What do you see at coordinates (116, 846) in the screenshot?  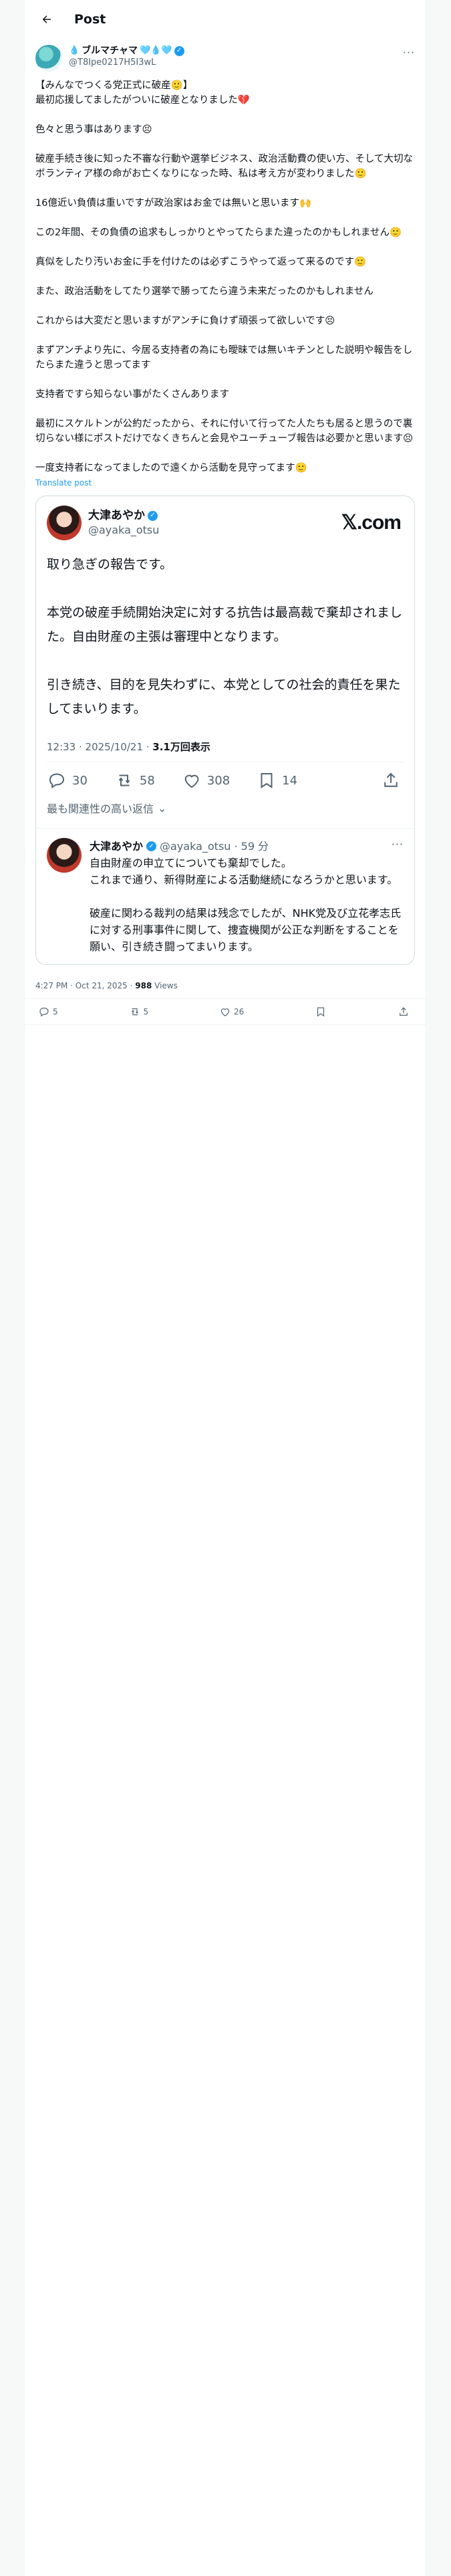 I see `reply-author-name: 大津あやか` at bounding box center [116, 846].